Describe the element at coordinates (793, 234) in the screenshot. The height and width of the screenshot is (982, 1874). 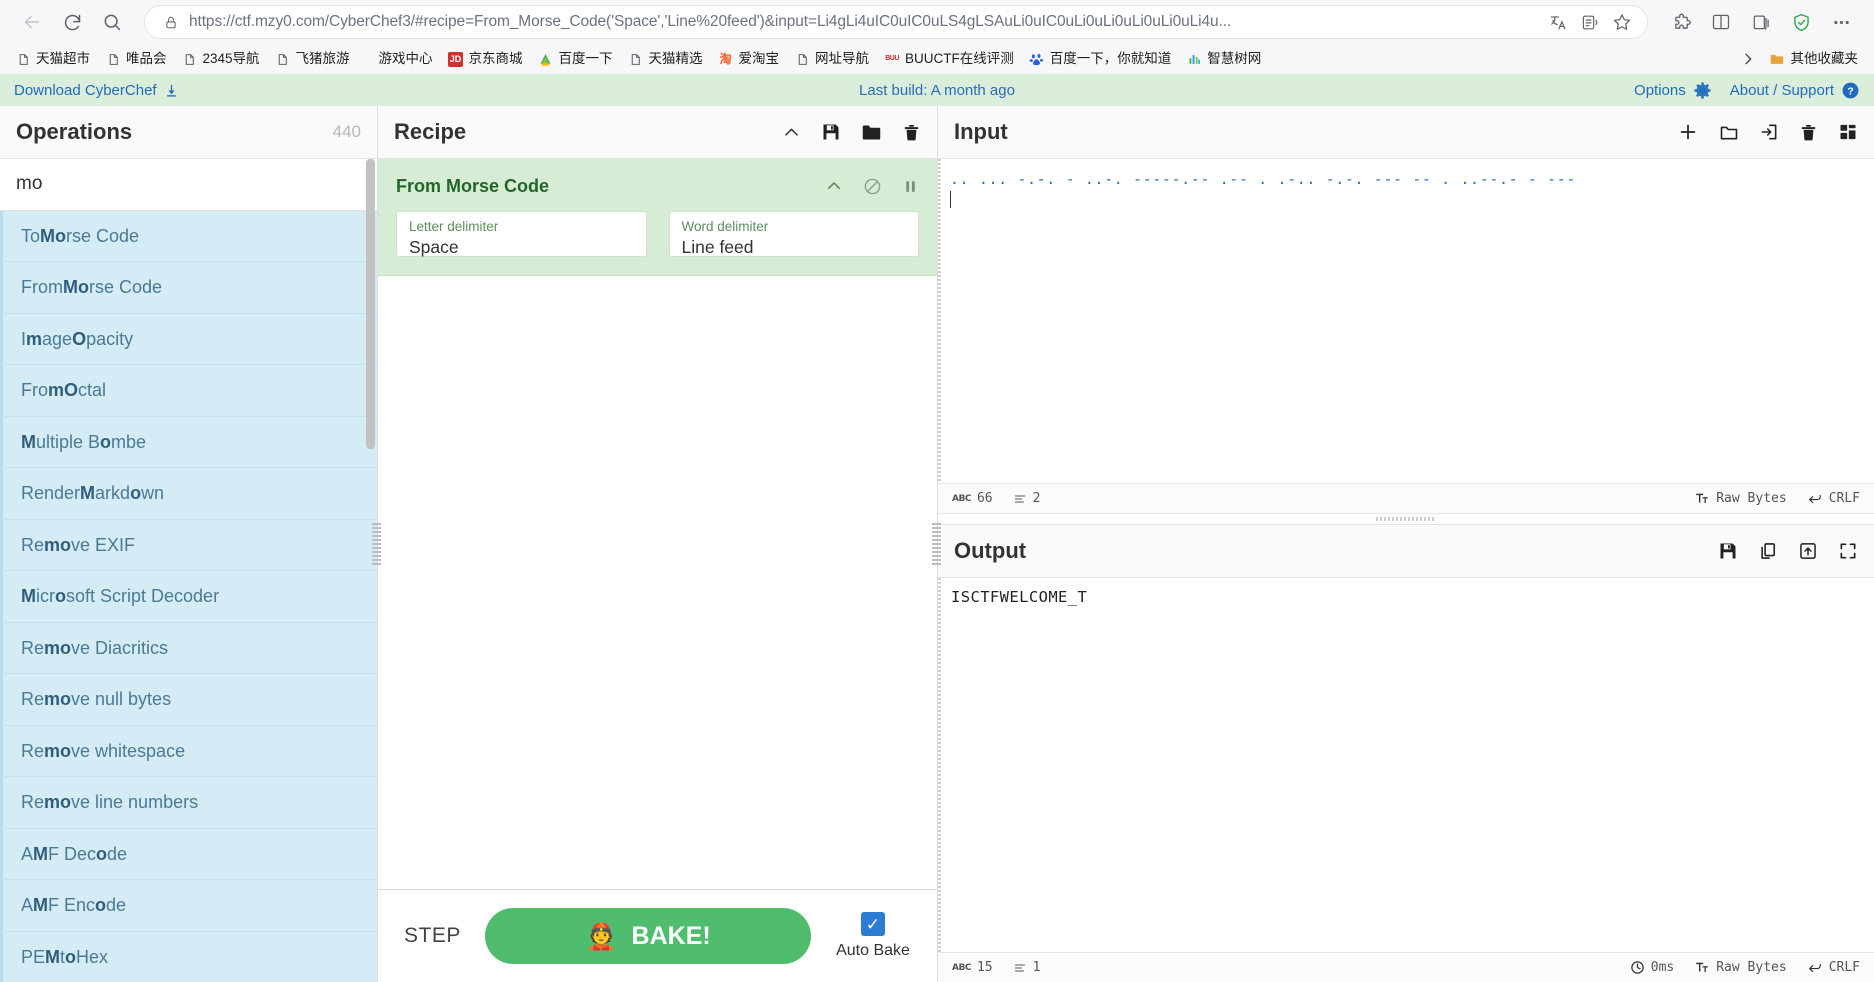
I see `arg-word-delimiter: Word delimiter Line feed` at that location.